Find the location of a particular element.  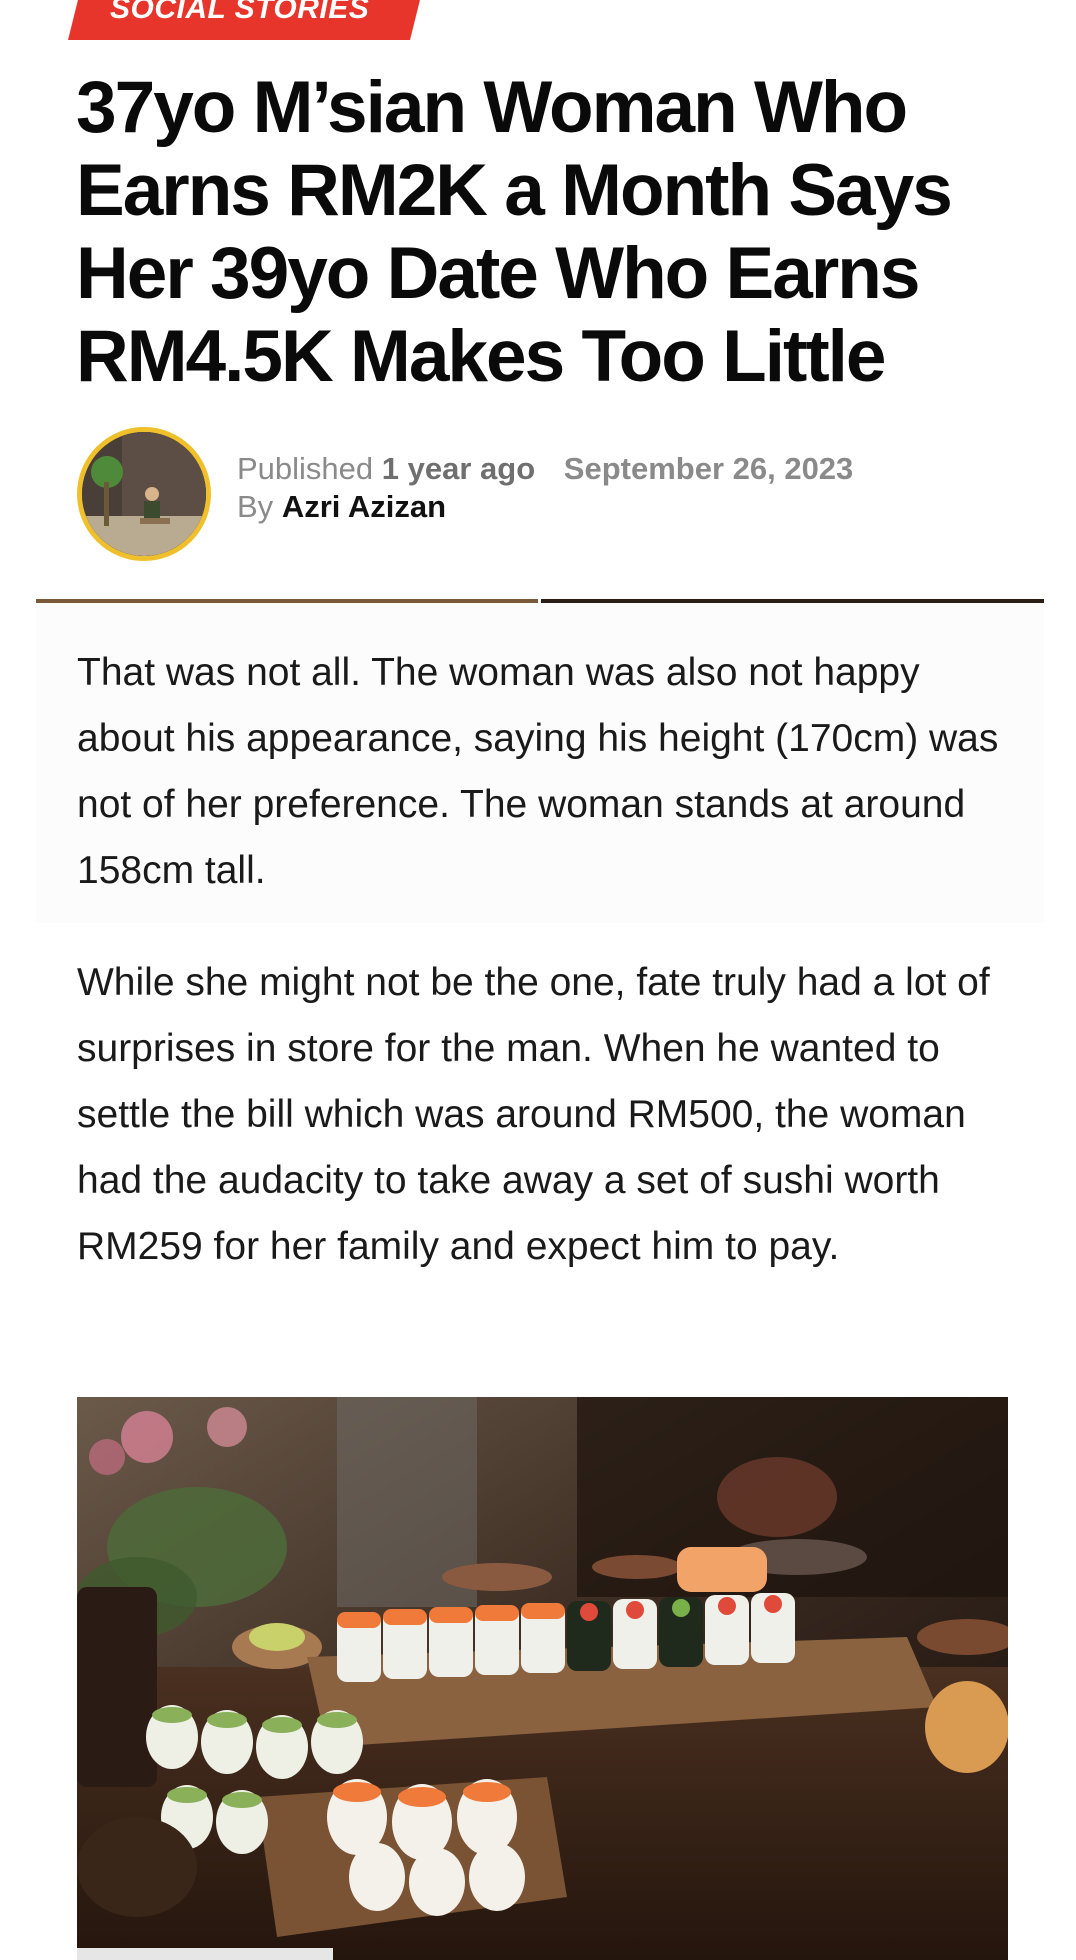

author-avatar-photo is located at coordinates (144, 494).